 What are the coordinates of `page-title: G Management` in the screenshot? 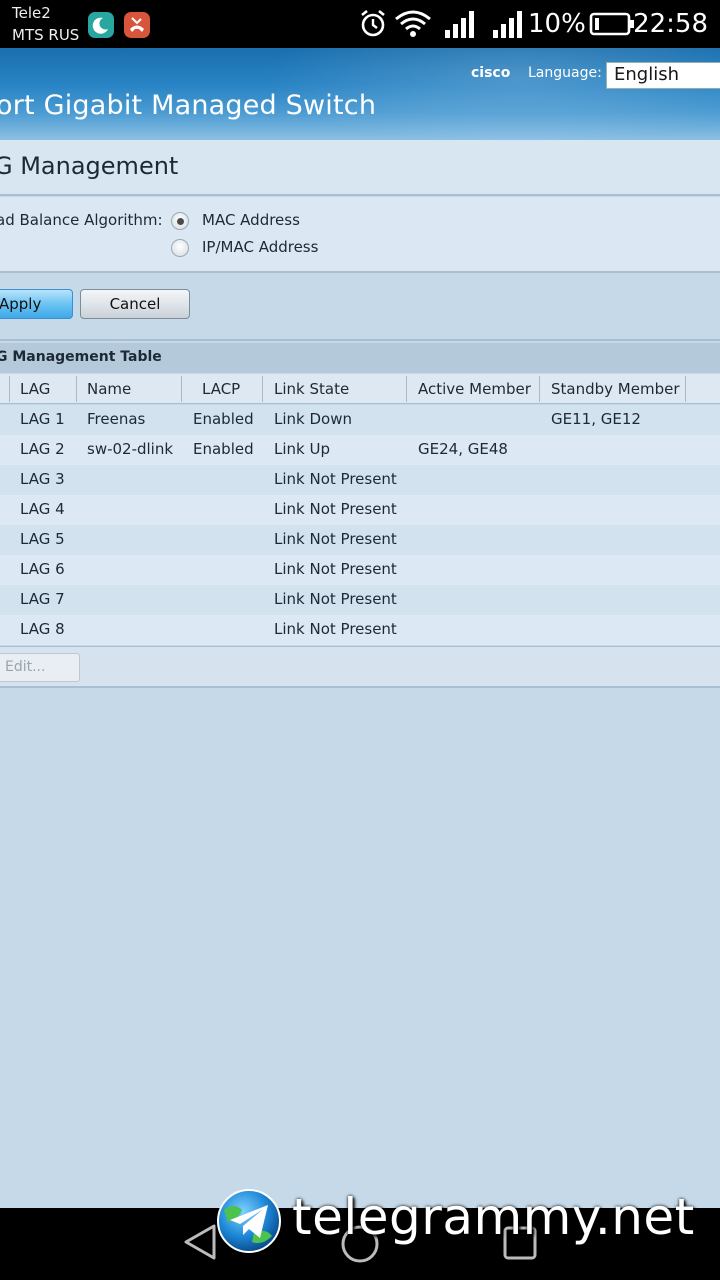 It's located at (89, 166).